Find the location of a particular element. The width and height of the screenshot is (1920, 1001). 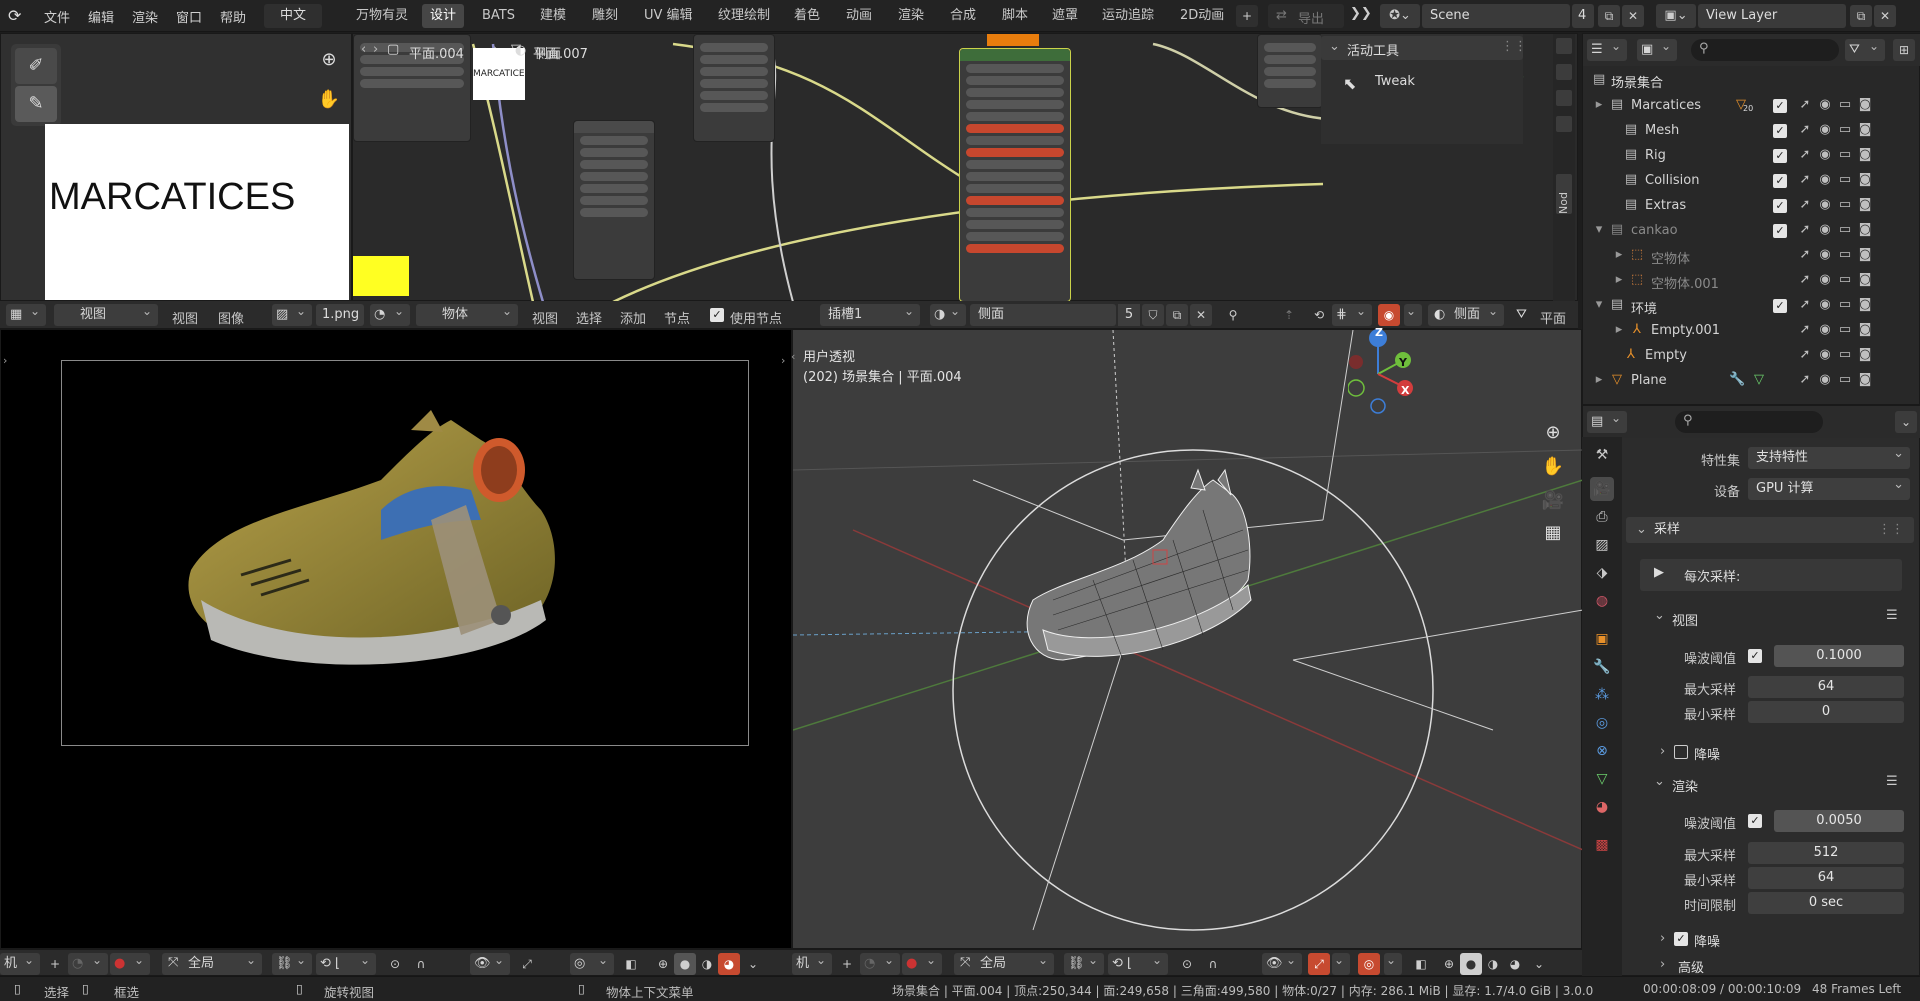

node-mapping is located at coordinates (734, 88).